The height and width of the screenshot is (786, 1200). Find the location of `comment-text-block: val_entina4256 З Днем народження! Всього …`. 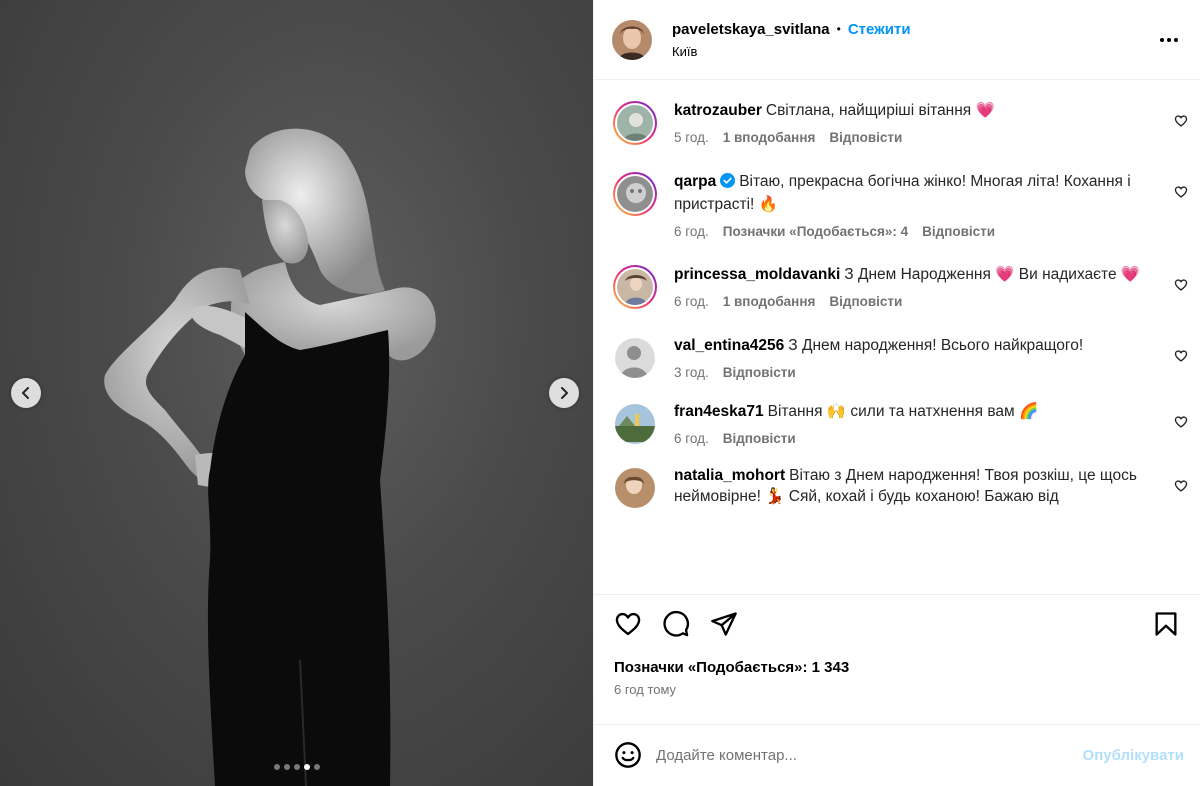

comment-text-block: val_entina4256 З Днем народження! Всього … is located at coordinates (909, 345).